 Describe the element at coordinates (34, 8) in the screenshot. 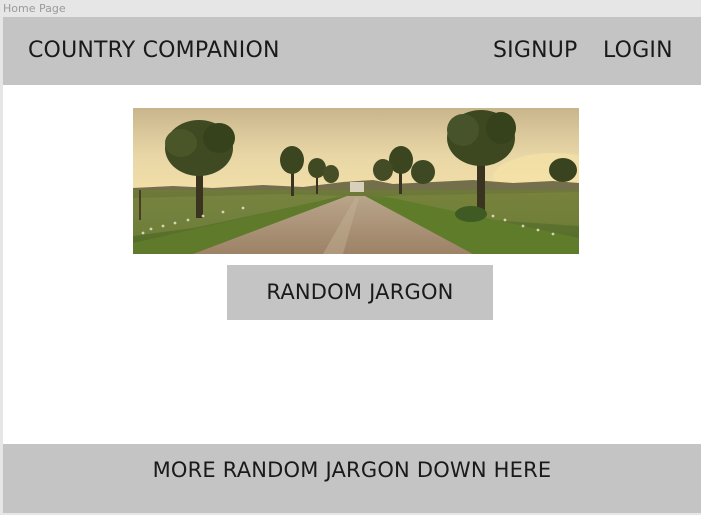

I see `frame-label: Home Page` at that location.